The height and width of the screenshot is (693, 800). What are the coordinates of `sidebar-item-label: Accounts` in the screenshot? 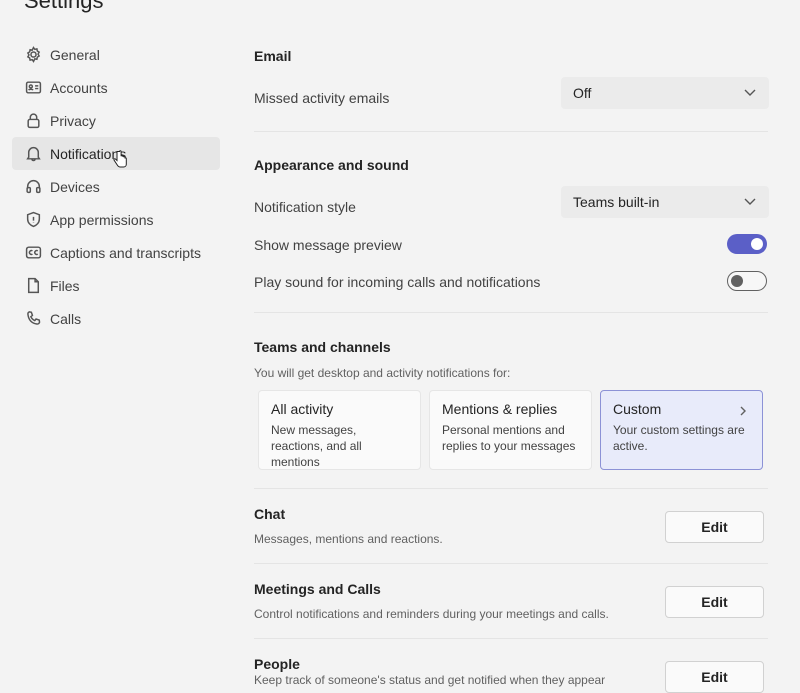 It's located at (79, 87).